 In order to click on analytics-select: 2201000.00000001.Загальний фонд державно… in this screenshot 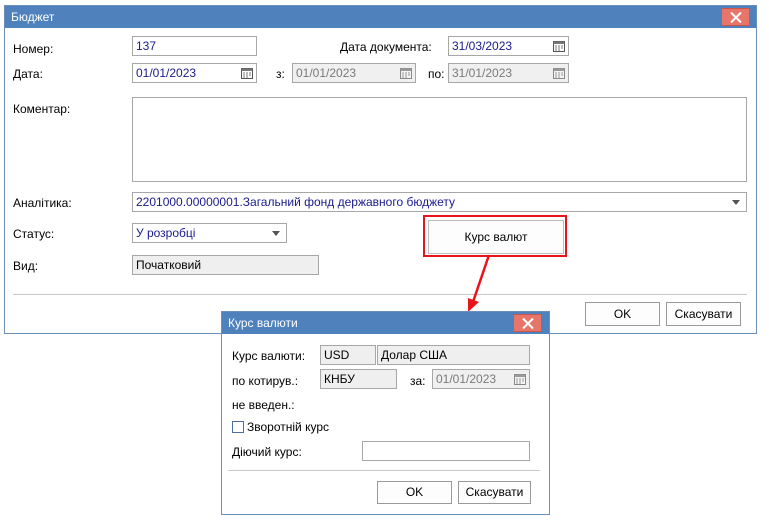, I will do `click(439, 202)`.